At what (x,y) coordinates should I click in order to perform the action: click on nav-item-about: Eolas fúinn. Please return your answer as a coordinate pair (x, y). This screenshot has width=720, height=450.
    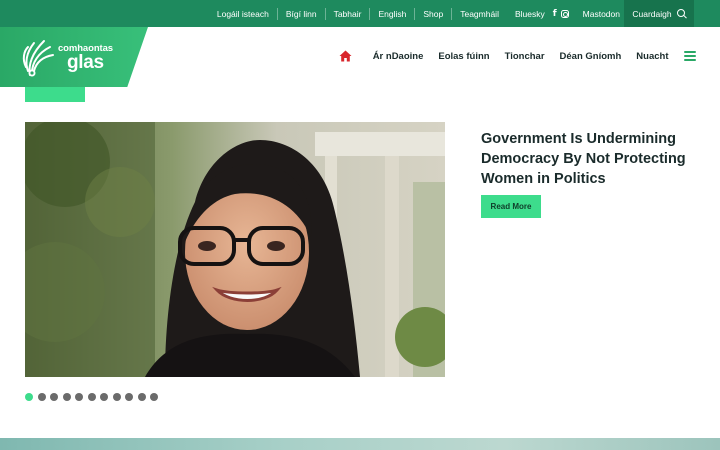
    Looking at the image, I should click on (463, 56).